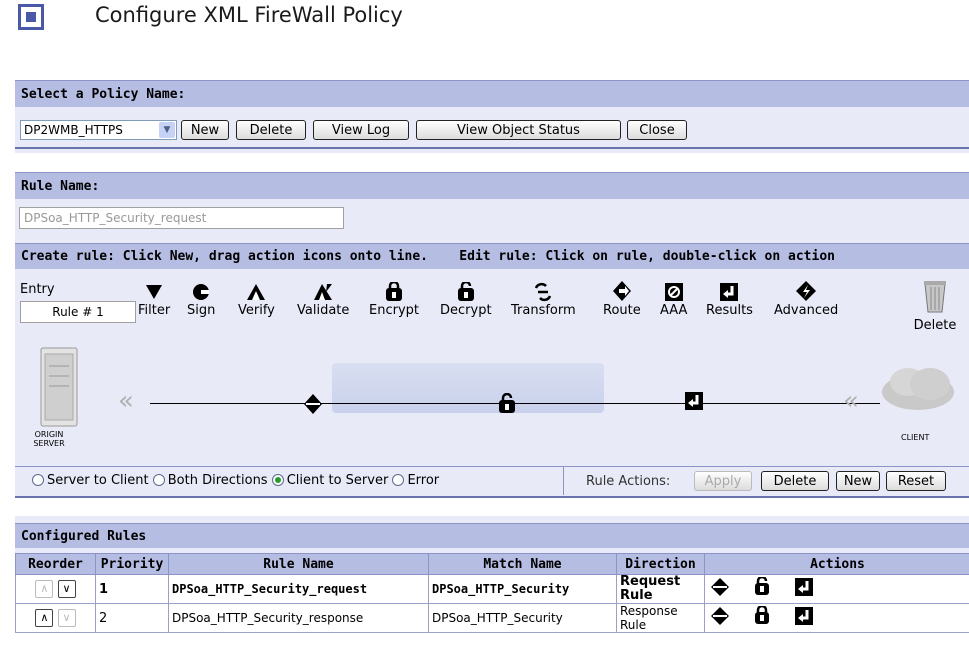 The height and width of the screenshot is (649, 969). I want to click on palette-filter: Filter, so click(154, 298).